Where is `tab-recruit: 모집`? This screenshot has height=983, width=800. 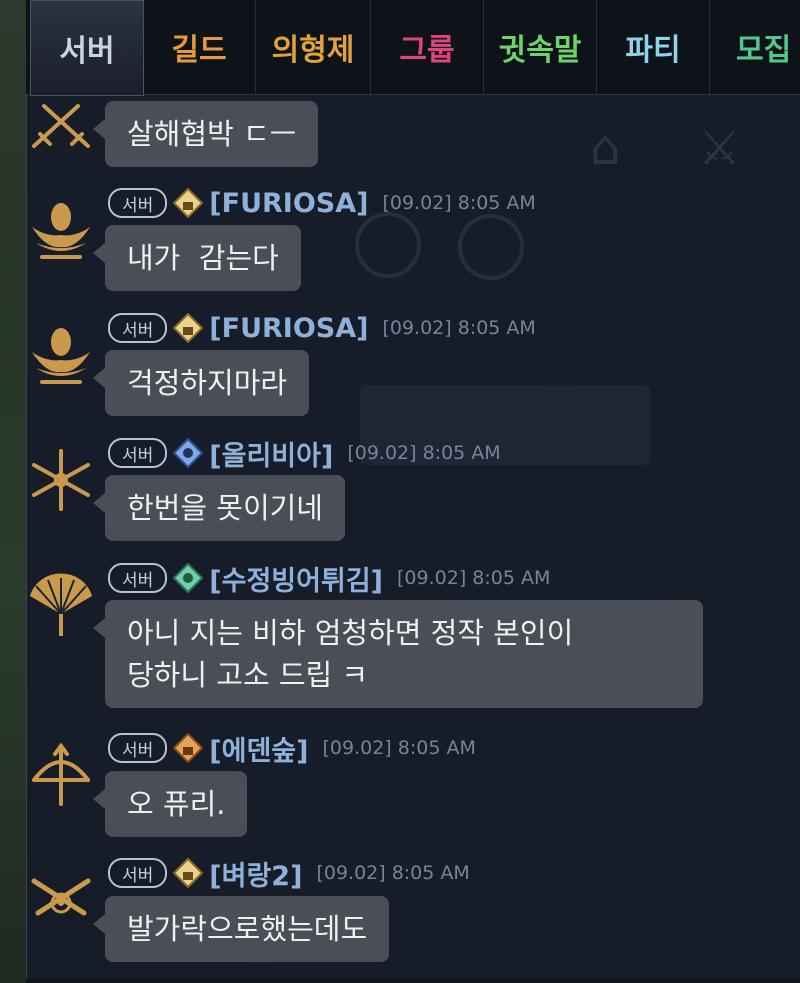 tab-recruit: 모집 is located at coordinates (755, 47).